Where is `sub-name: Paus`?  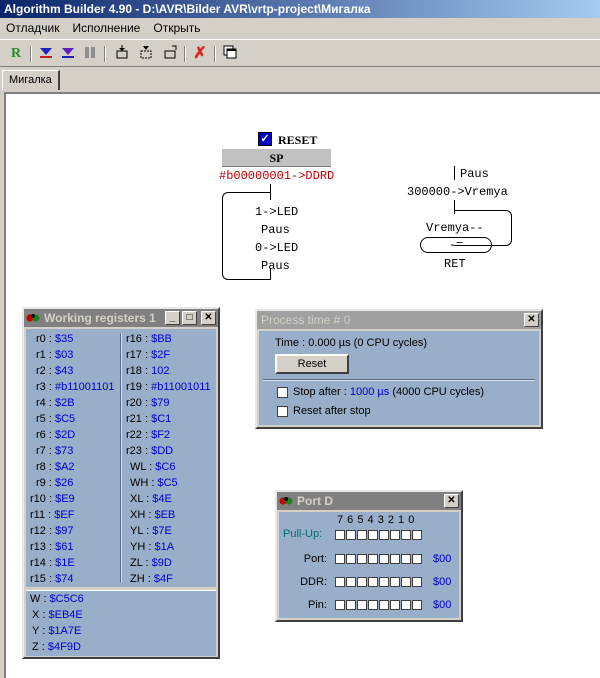 sub-name: Paus is located at coordinates (474, 174).